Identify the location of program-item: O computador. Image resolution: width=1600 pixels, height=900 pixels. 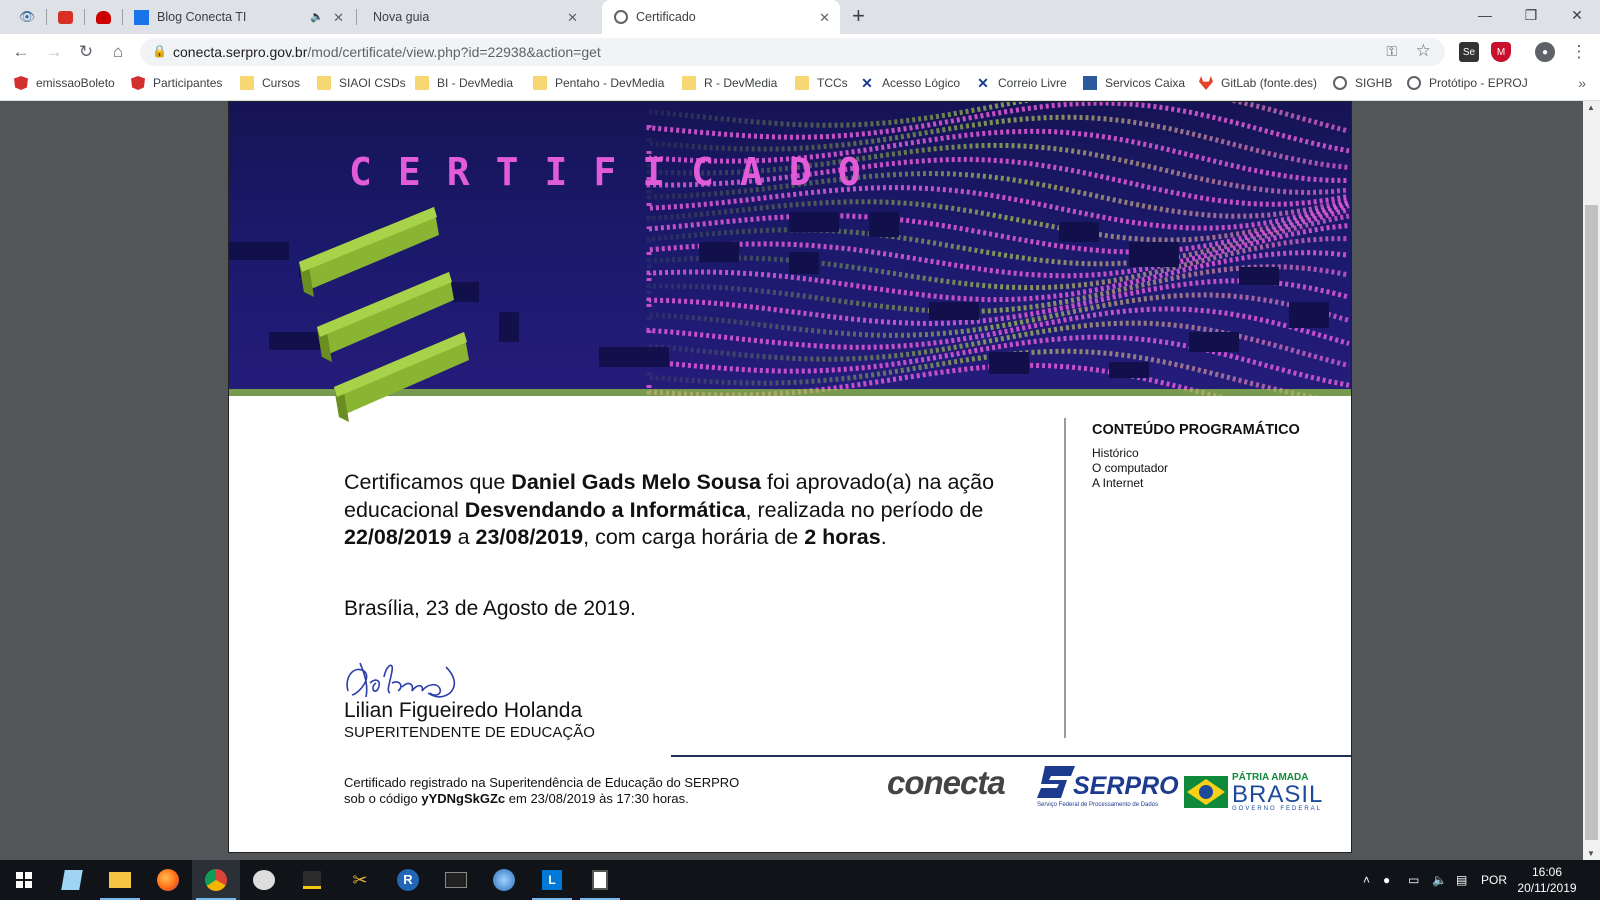
(1130, 468).